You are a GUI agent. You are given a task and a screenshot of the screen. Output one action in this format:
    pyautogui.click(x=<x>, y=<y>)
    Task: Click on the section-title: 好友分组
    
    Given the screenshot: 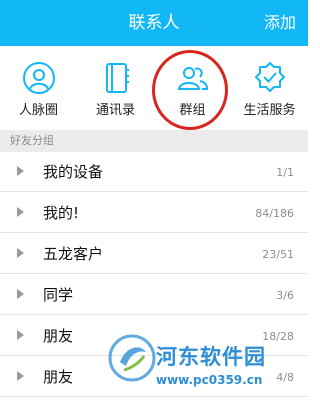 What is the action you would take?
    pyautogui.click(x=32, y=140)
    